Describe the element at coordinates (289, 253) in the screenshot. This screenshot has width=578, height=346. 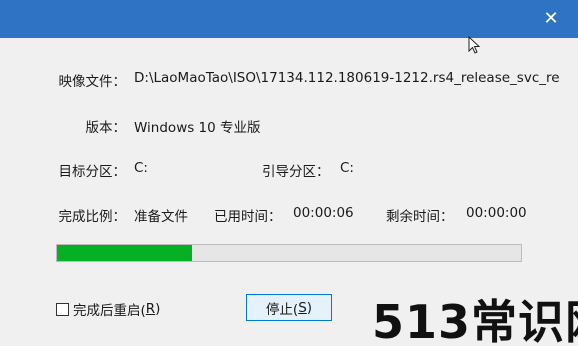
I see `progress-bar` at that location.